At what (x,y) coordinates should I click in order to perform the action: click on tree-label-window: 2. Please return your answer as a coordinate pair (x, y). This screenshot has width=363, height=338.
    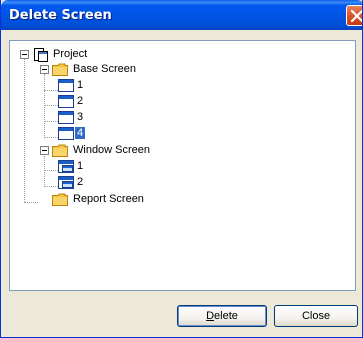
    Looking at the image, I should click on (80, 182).